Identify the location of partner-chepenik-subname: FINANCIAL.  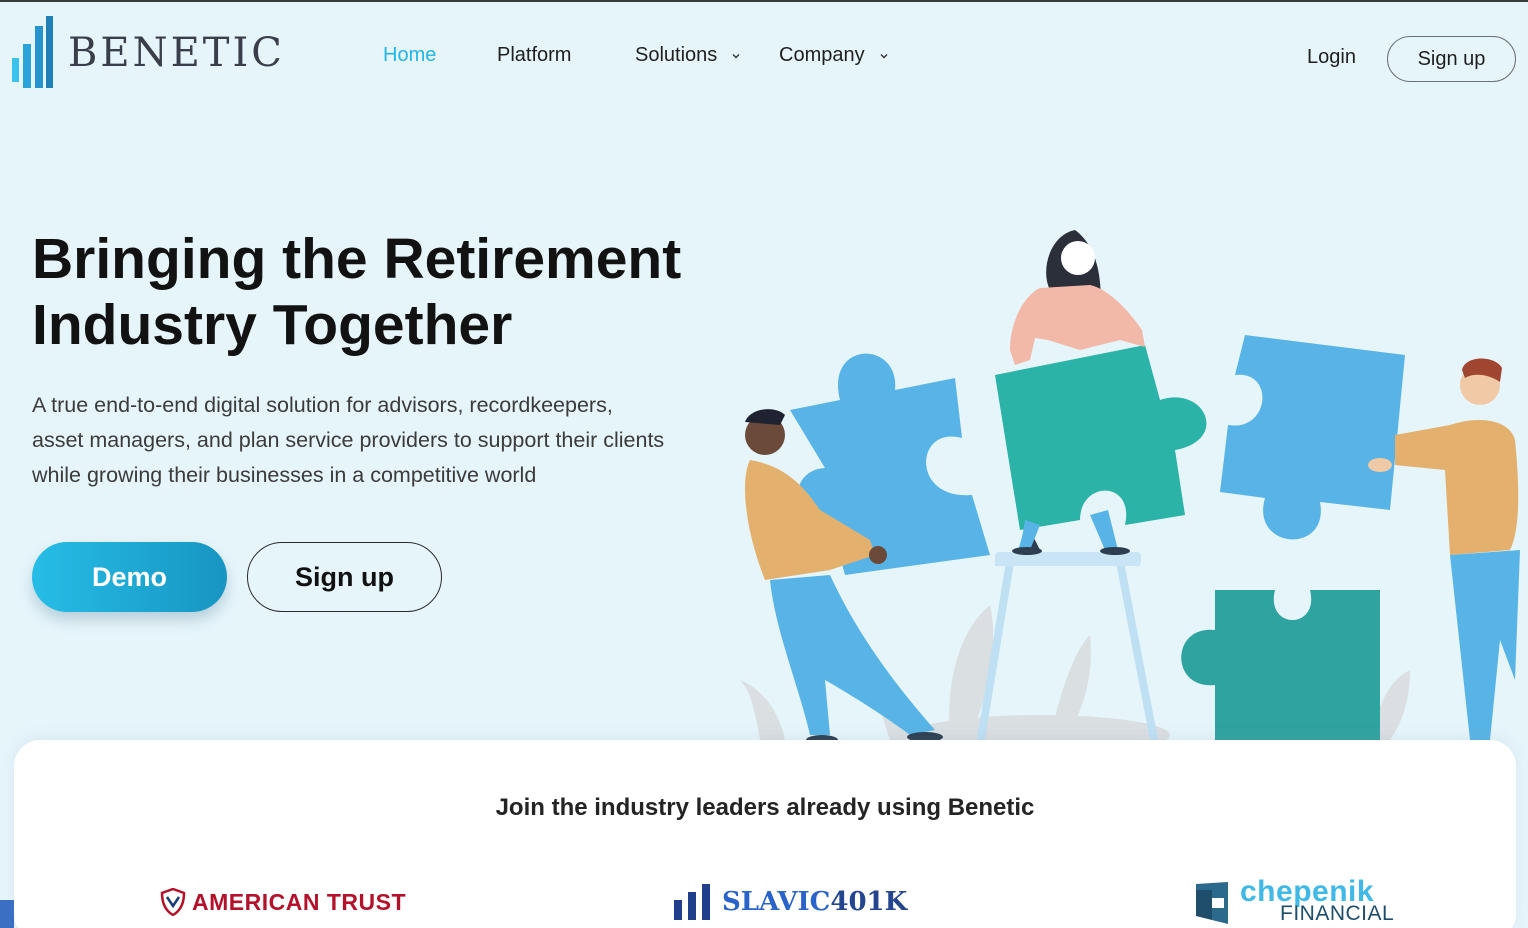
(1337, 913).